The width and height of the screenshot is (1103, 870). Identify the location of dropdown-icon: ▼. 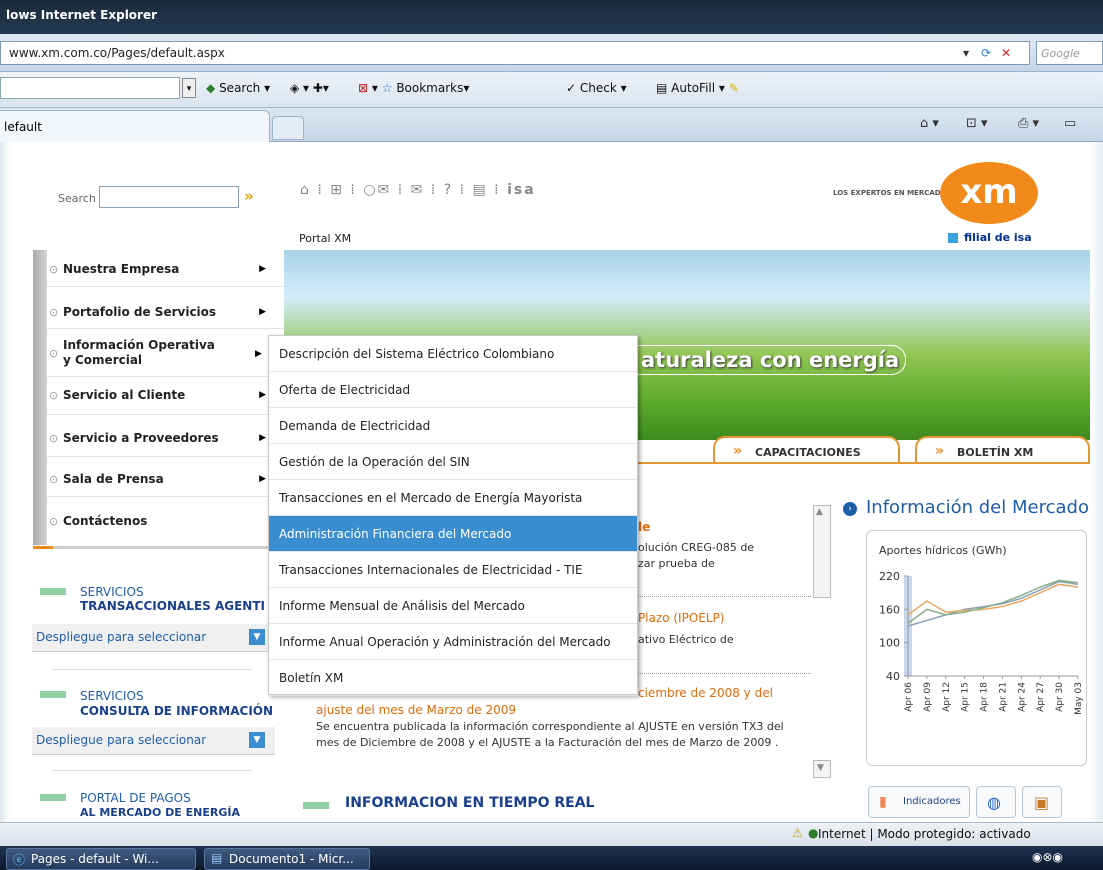
(257, 740).